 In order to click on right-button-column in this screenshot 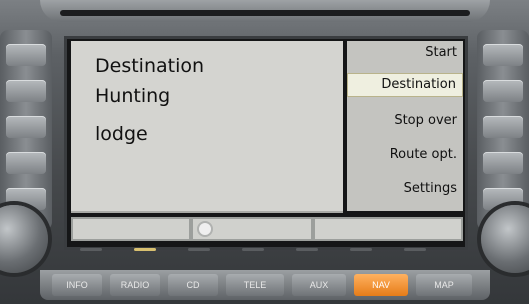, I will do `click(503, 130)`.